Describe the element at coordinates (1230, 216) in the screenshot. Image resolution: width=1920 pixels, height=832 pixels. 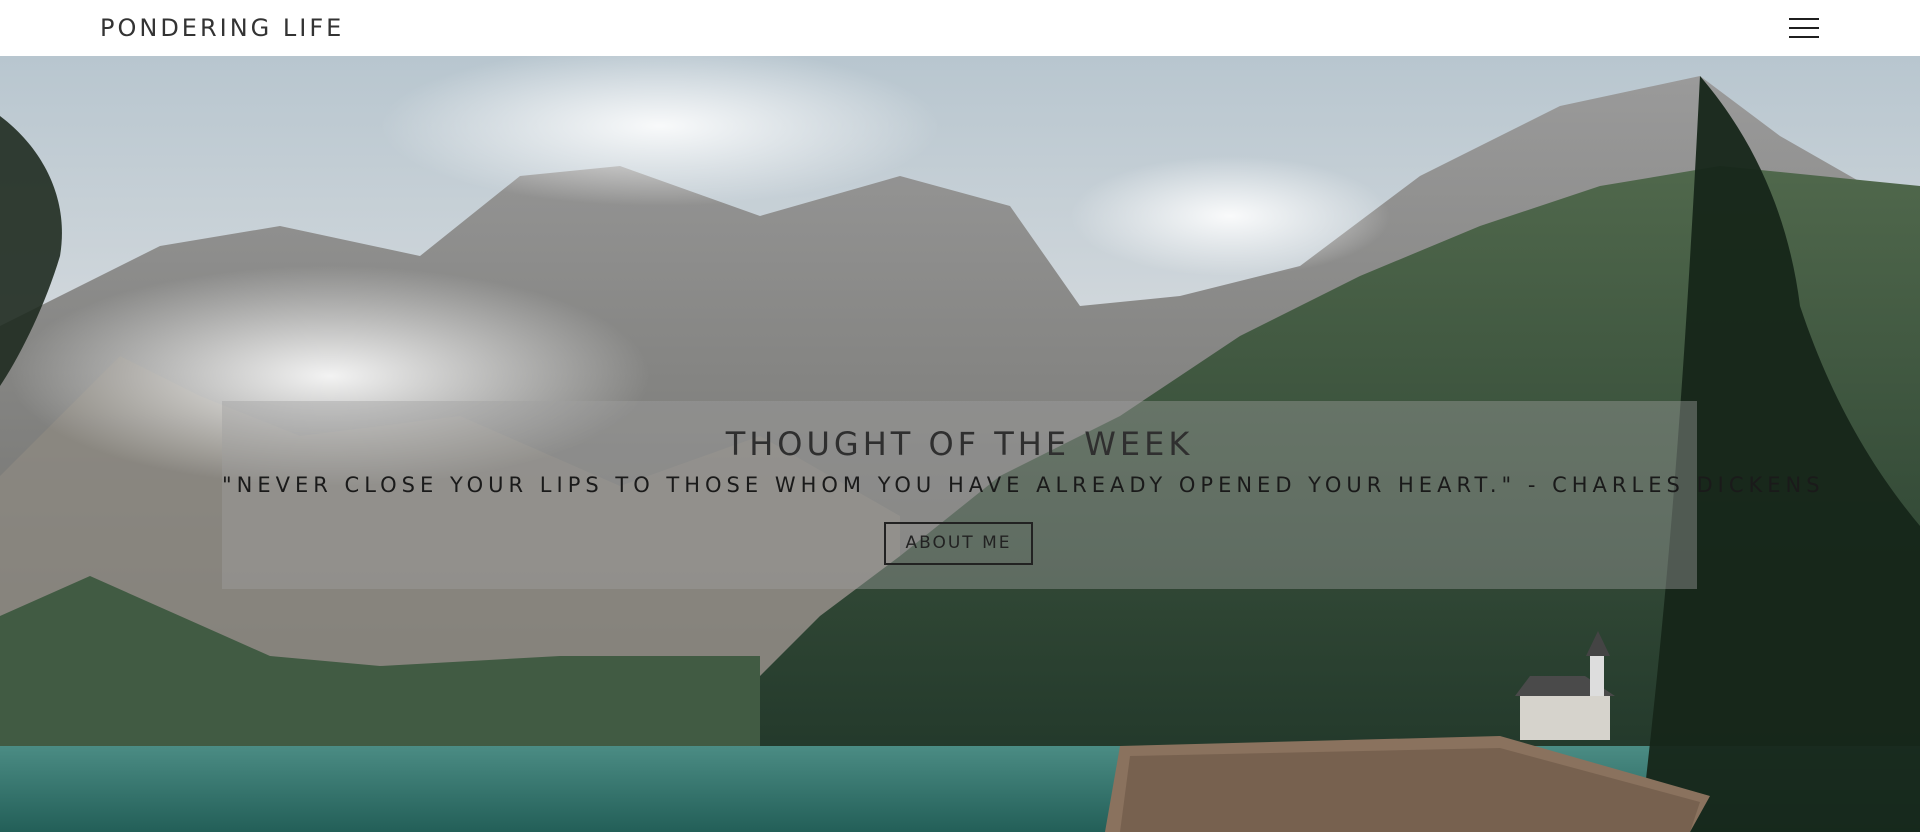
I see `cloud` at that location.